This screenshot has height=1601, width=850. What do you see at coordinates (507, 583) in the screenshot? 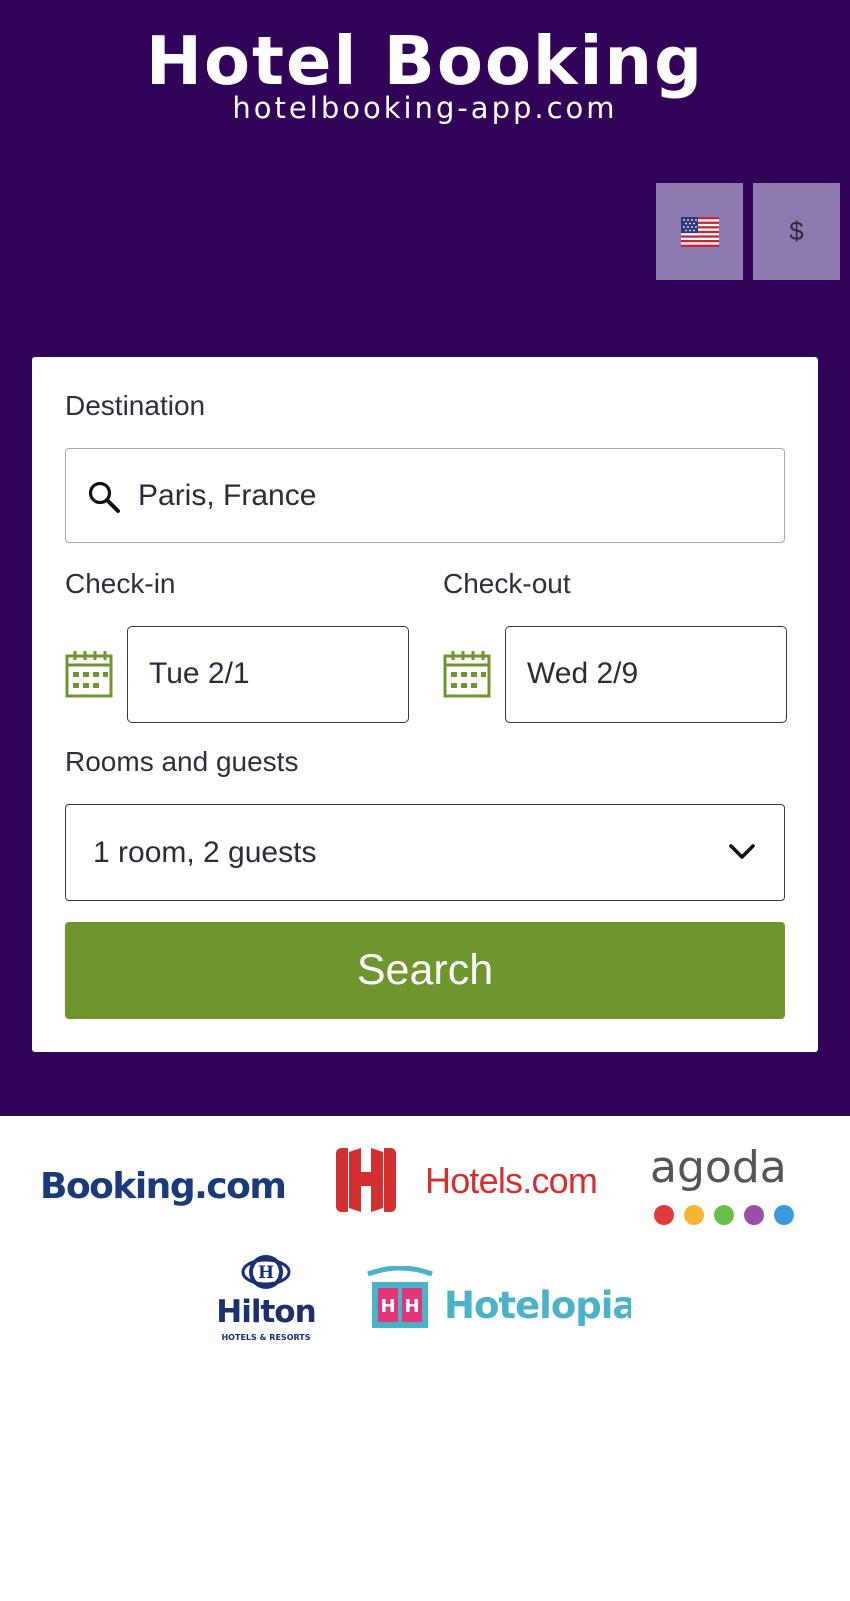
I see `checkout-label: Check-out` at bounding box center [507, 583].